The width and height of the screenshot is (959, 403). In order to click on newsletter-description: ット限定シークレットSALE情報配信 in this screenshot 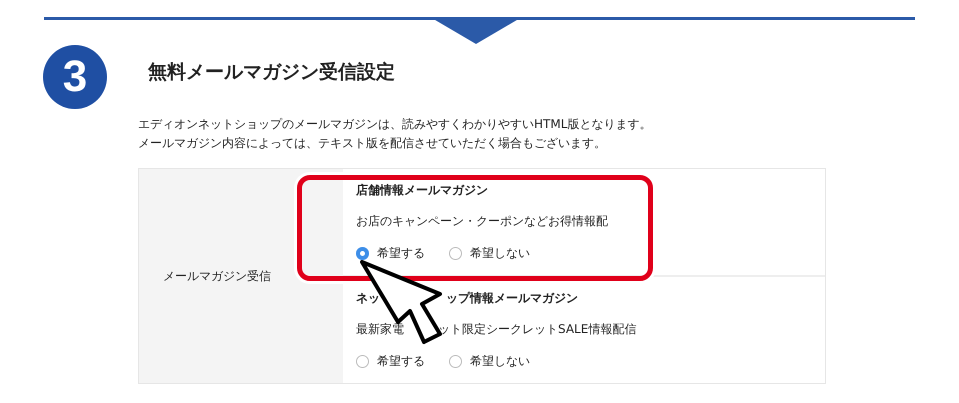, I will do `click(537, 329)`.